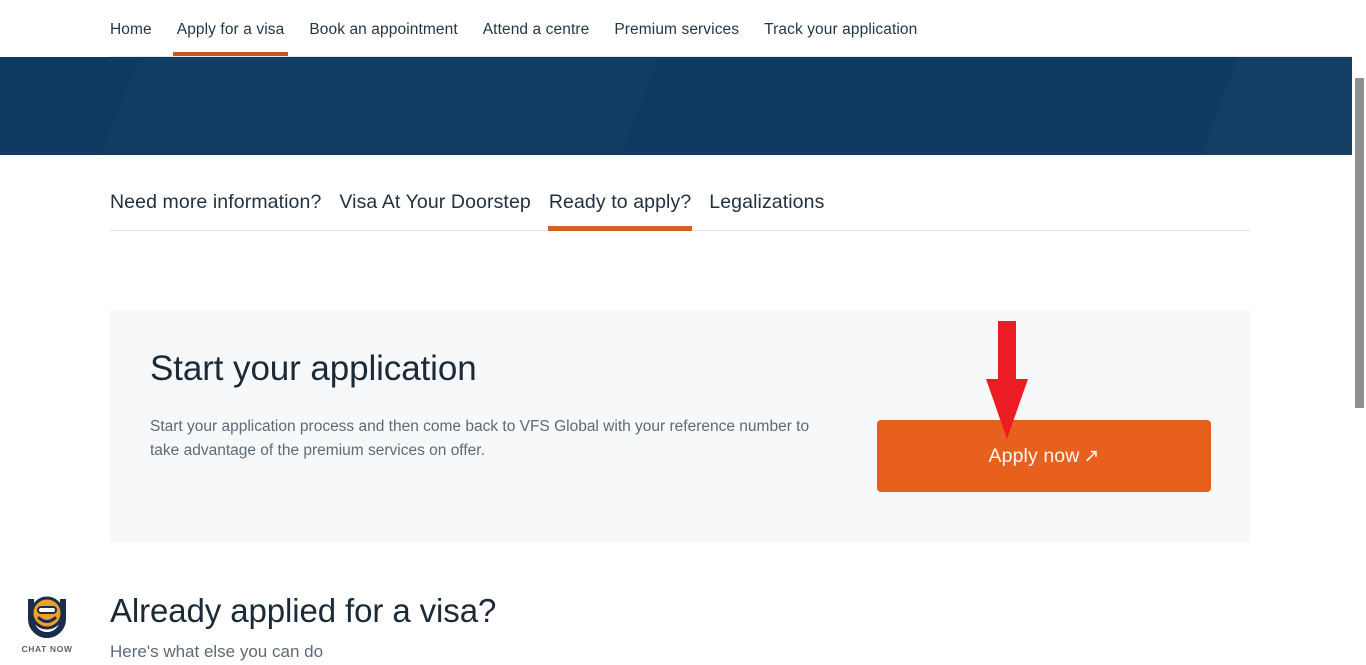 This screenshot has height=665, width=1366. I want to click on nav-item-premium-services: Premium services, so click(676, 38).